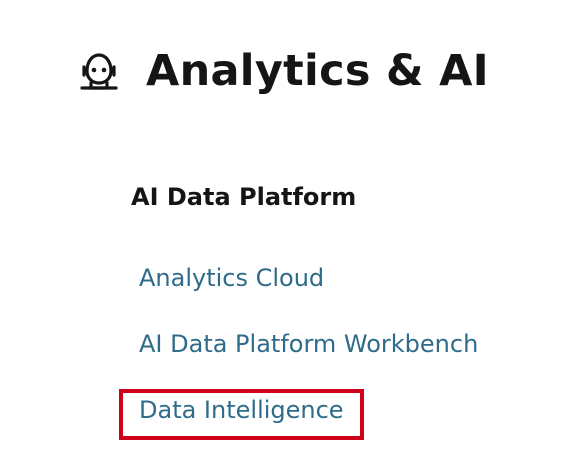 Image resolution: width=566 pixels, height=455 pixels. I want to click on analytics-cloud-link: Analytics Cloud, so click(231, 278).